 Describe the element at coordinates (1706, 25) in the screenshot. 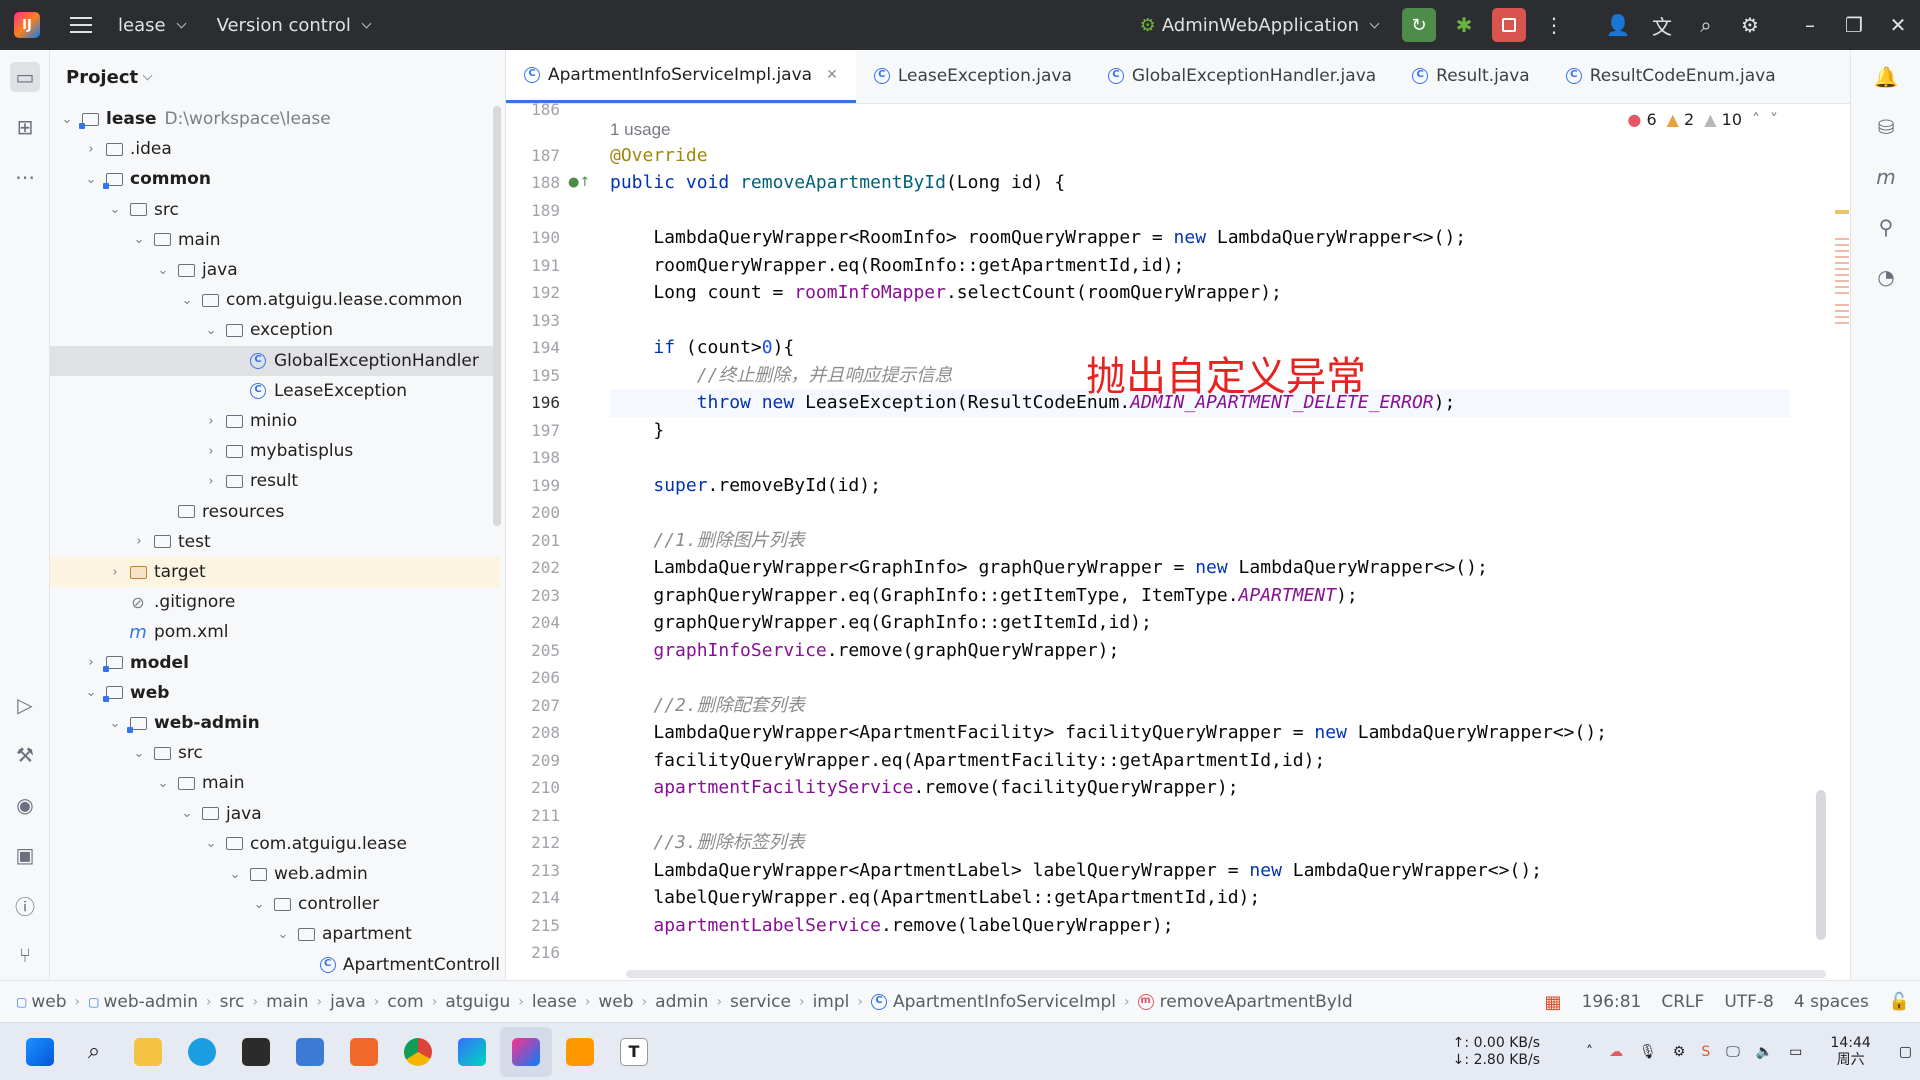

I see `search-icon: ⌕` at that location.